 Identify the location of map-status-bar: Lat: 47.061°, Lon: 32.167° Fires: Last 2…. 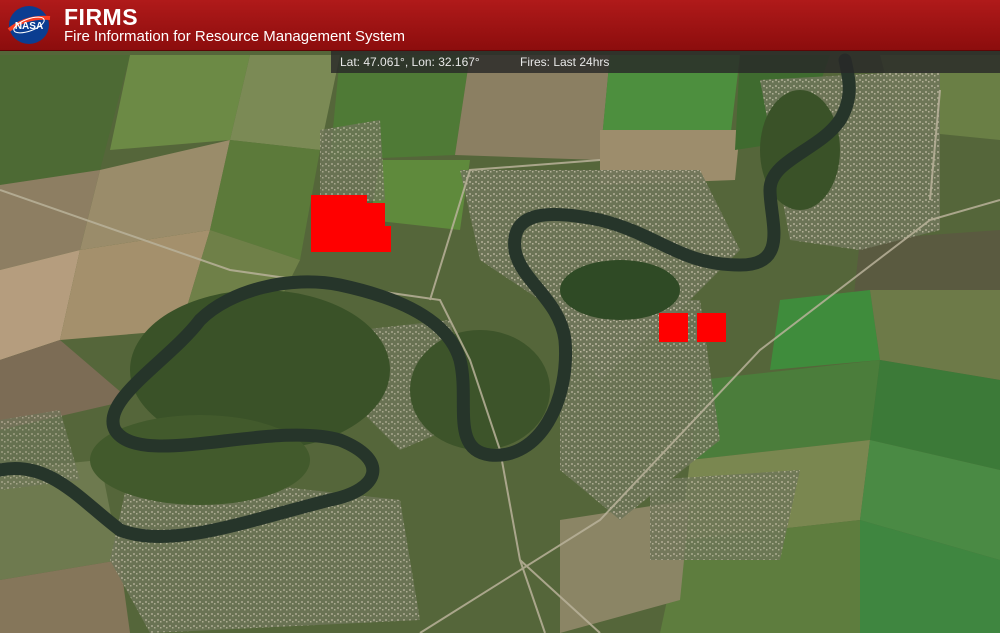
(665, 62).